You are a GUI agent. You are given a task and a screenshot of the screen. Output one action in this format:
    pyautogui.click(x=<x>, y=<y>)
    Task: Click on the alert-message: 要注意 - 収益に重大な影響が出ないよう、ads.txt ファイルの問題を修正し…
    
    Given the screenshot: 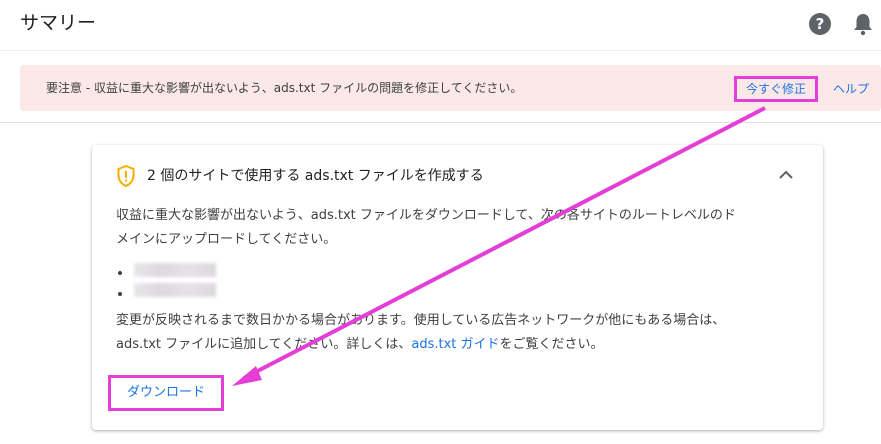 What is the action you would take?
    pyautogui.click(x=284, y=88)
    